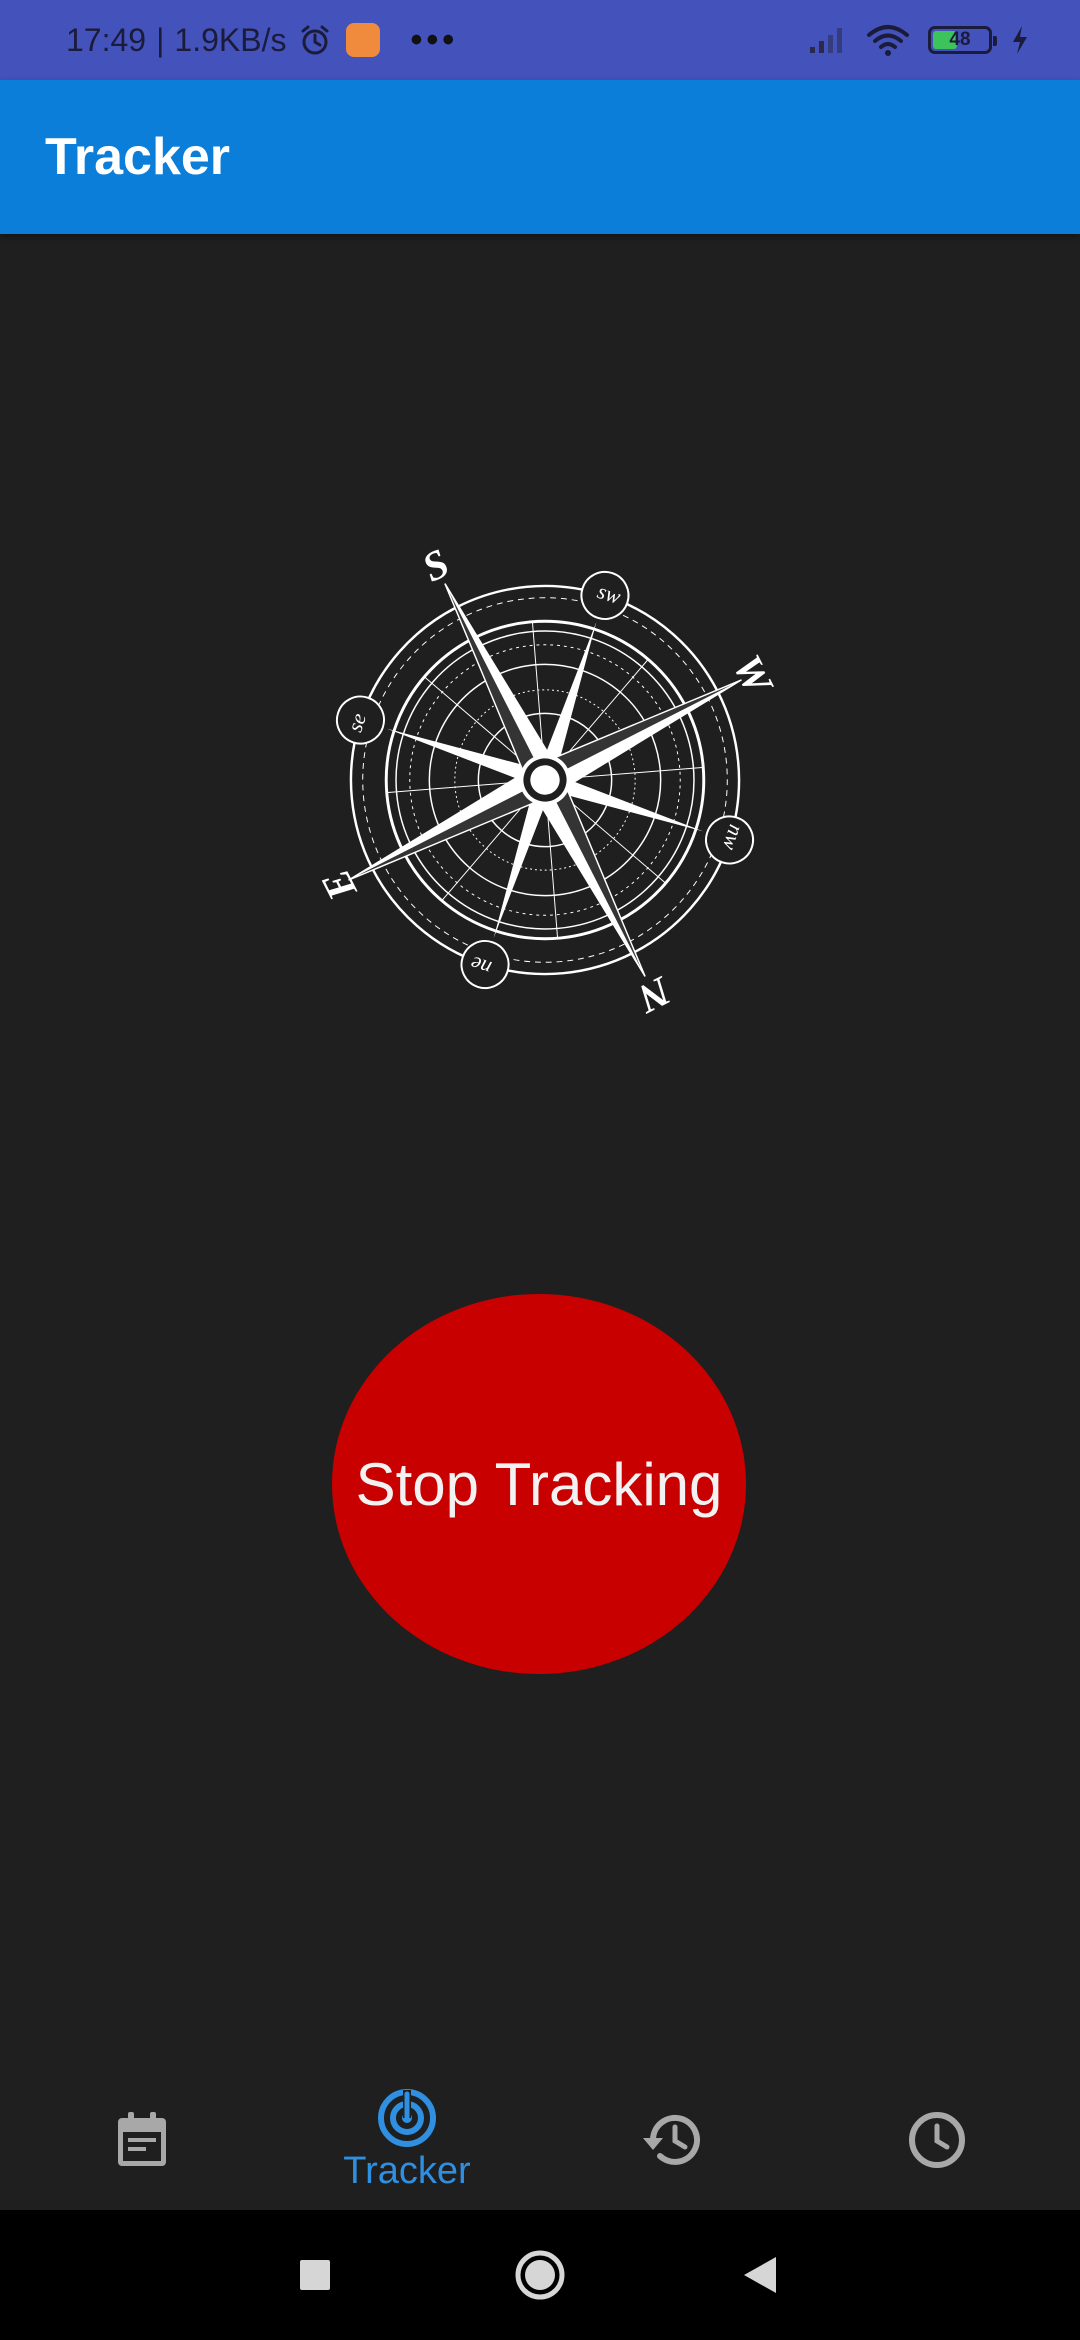  I want to click on nav-label-tracker: Tracker, so click(407, 2170).